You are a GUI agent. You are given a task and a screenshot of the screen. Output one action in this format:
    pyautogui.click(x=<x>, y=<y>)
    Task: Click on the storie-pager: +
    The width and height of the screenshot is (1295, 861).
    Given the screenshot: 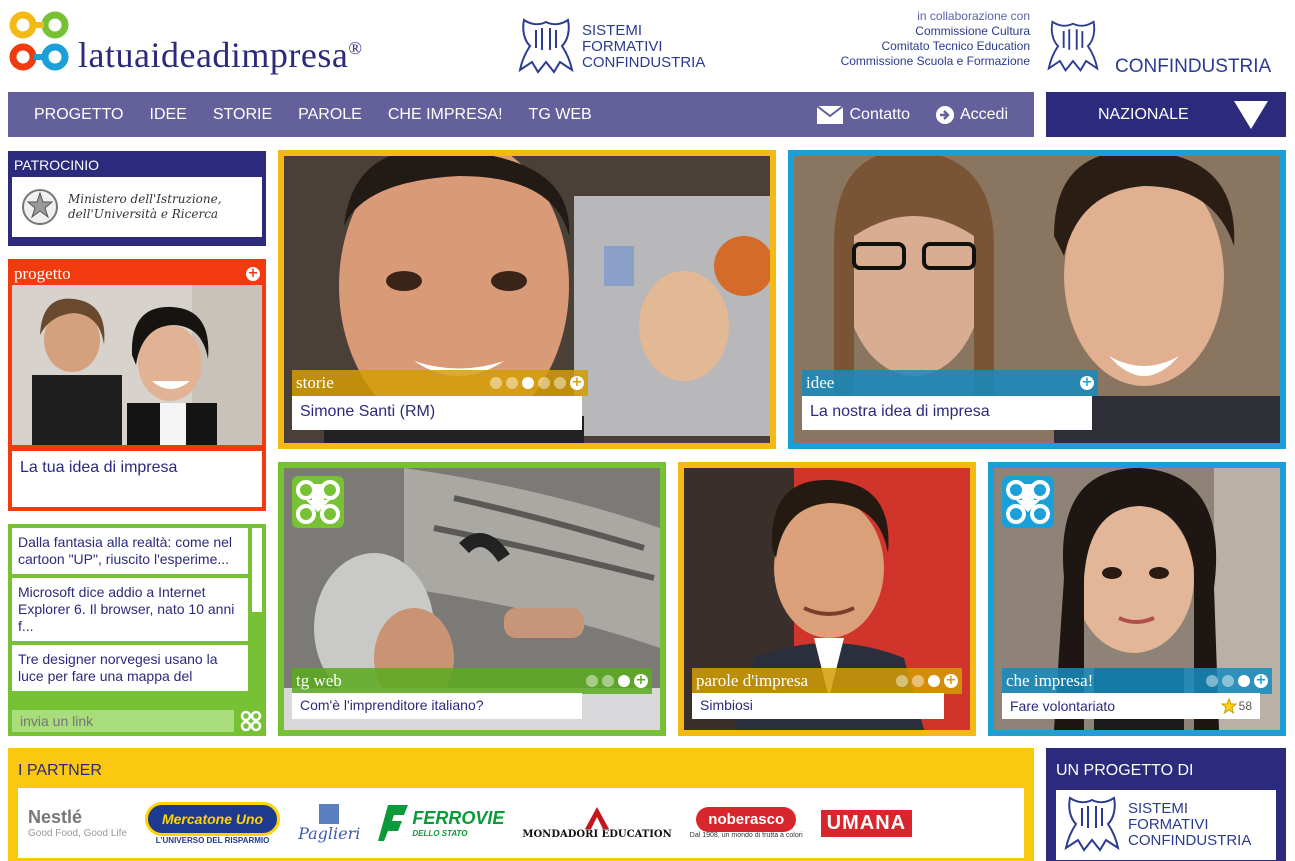 What is the action you would take?
    pyautogui.click(x=537, y=383)
    